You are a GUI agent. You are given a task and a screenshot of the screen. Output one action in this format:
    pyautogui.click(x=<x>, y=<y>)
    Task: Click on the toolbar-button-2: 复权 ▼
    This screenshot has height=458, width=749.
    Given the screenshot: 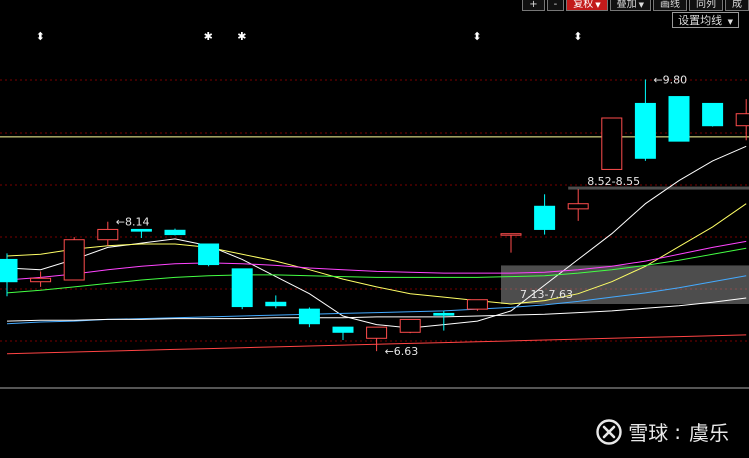 What is the action you would take?
    pyautogui.click(x=587, y=5)
    